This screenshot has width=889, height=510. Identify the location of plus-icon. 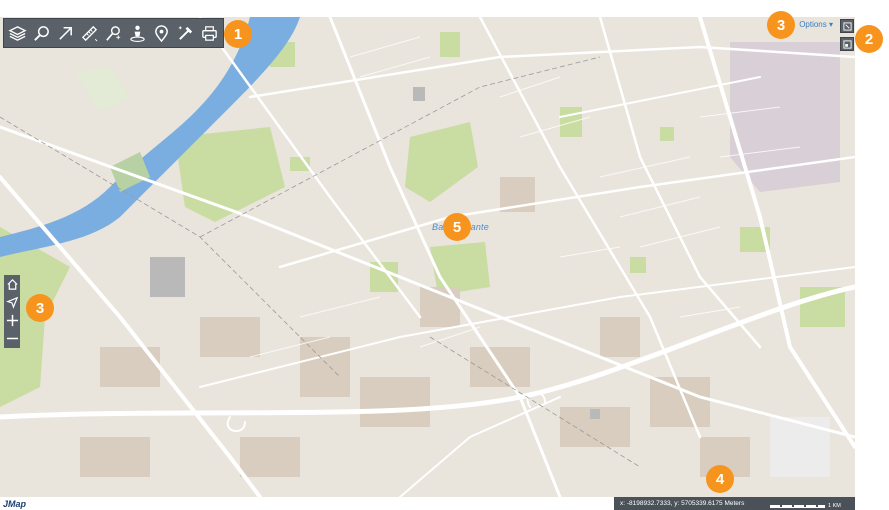
(12, 320).